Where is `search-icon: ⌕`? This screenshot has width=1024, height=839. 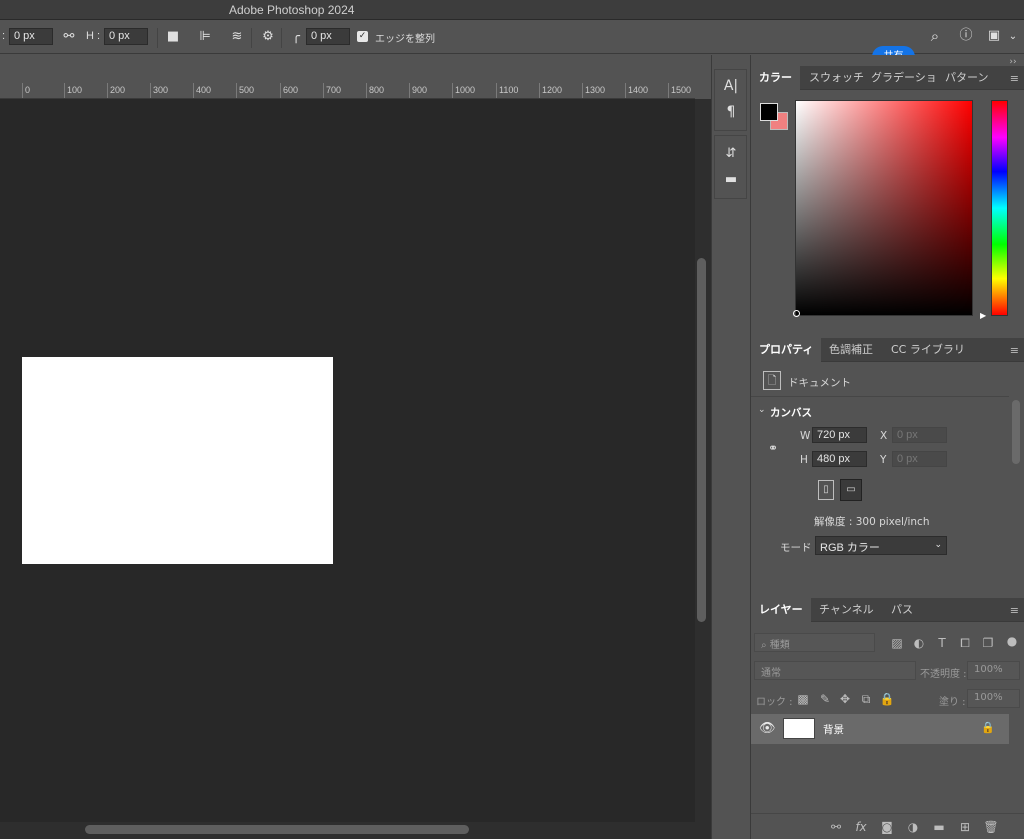
search-icon: ⌕ is located at coordinates (935, 36).